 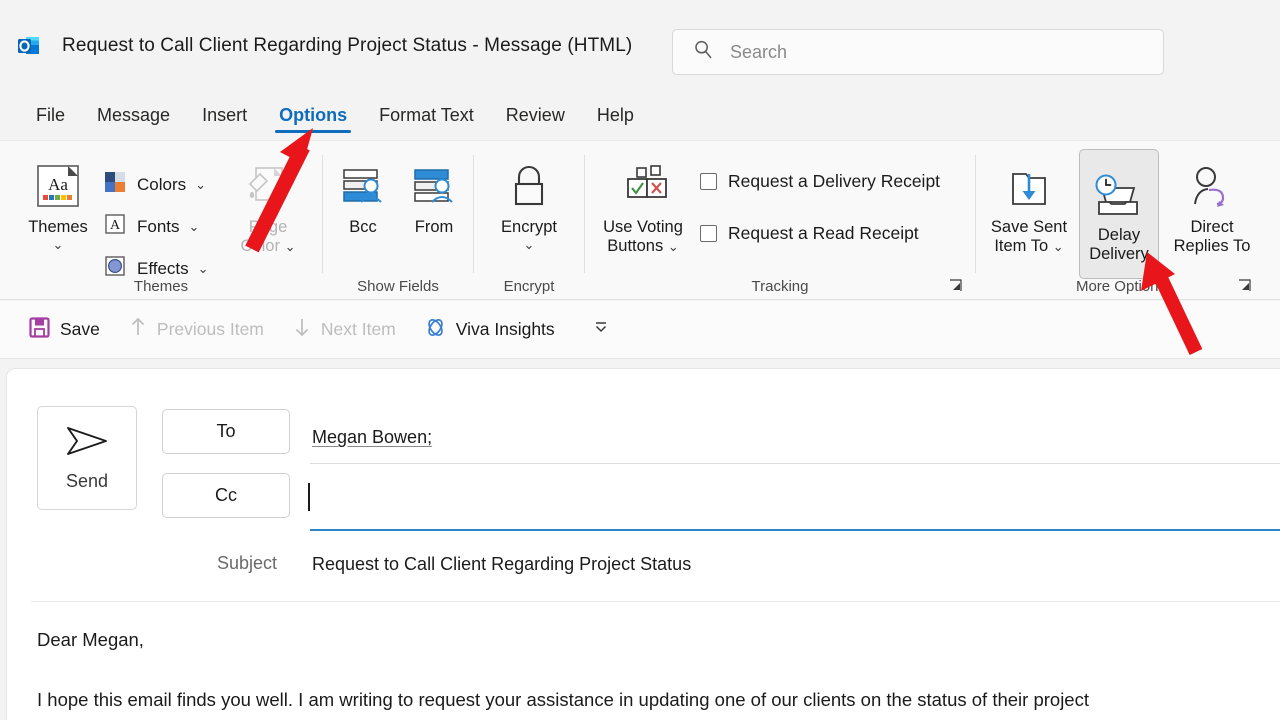 I want to click on chevron-down-icon, so click(x=601, y=329).